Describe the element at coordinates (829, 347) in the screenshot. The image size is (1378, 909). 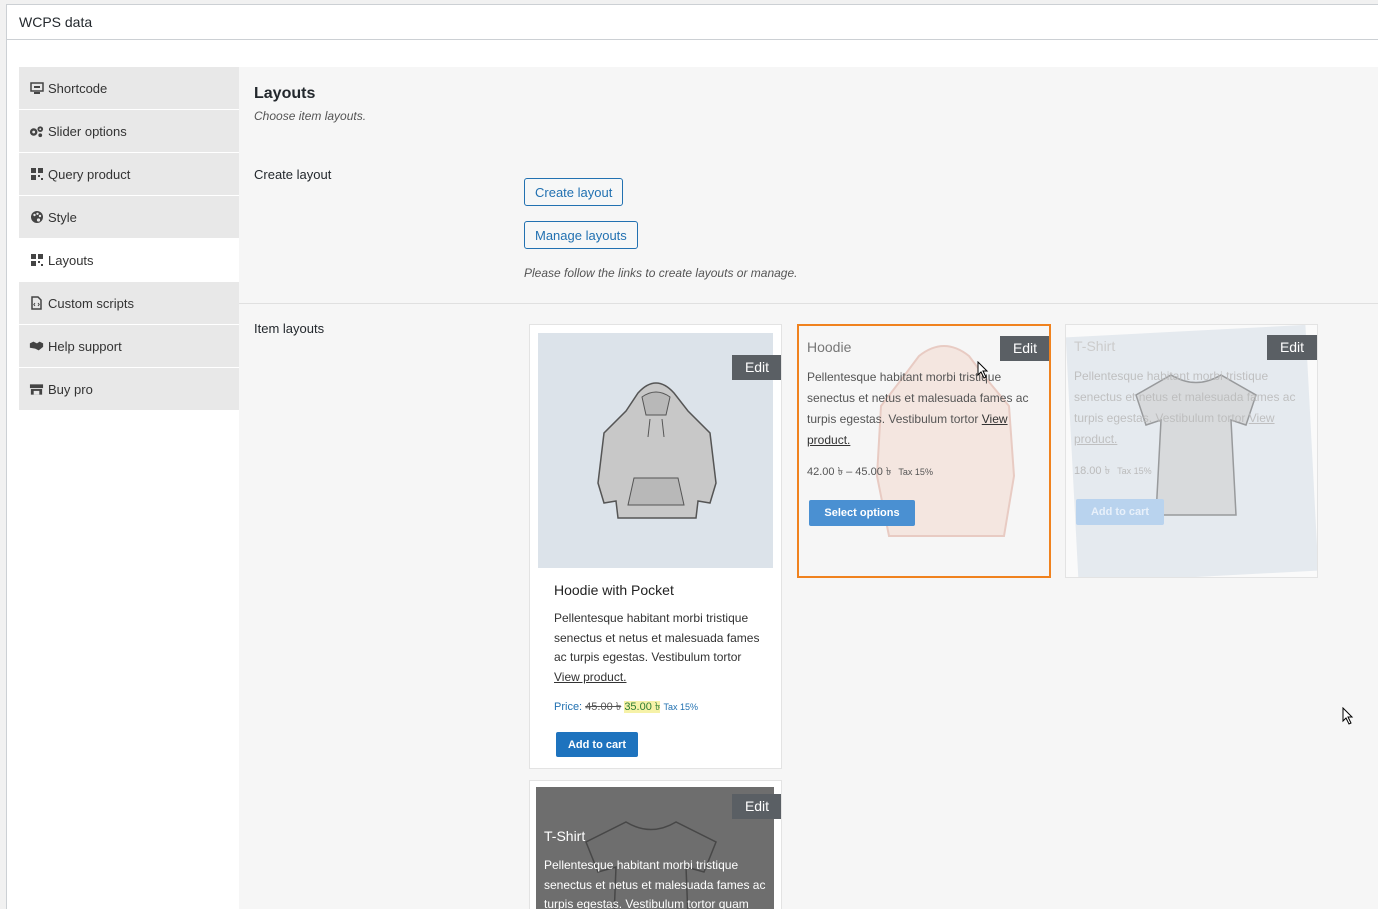
I see `product-title: Hoodie` at that location.